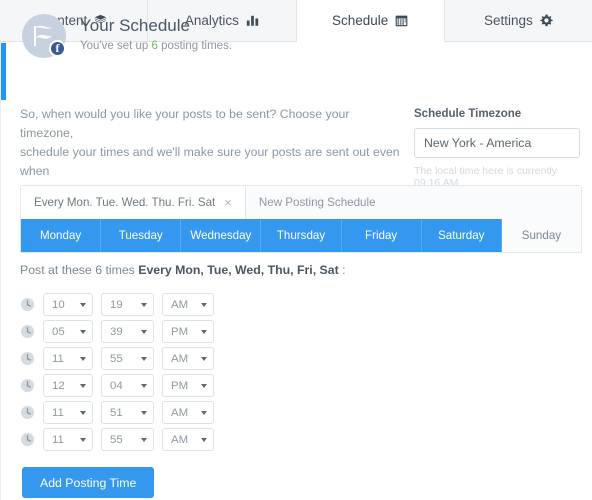  What do you see at coordinates (370, 21) in the screenshot?
I see `tab-schedule: Schedule` at bounding box center [370, 21].